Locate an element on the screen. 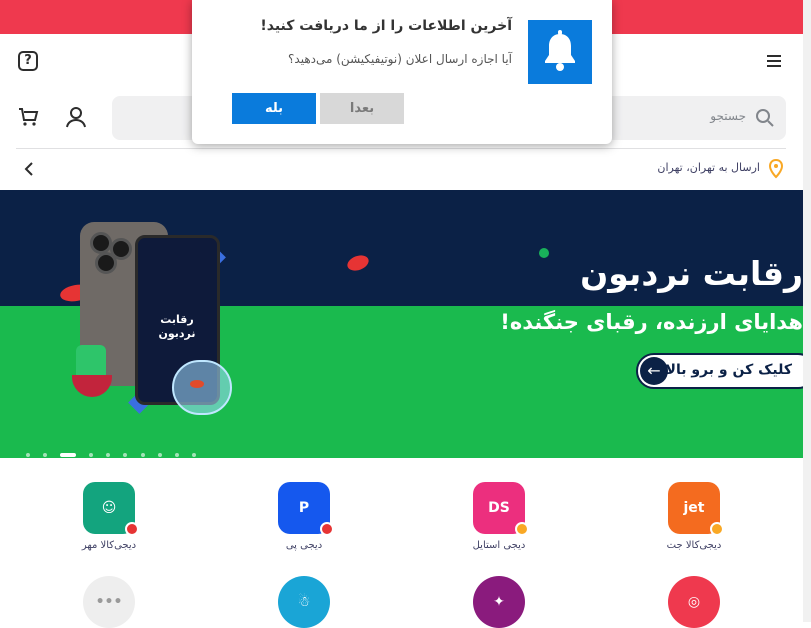  bell-icon is located at coordinates (560, 52).